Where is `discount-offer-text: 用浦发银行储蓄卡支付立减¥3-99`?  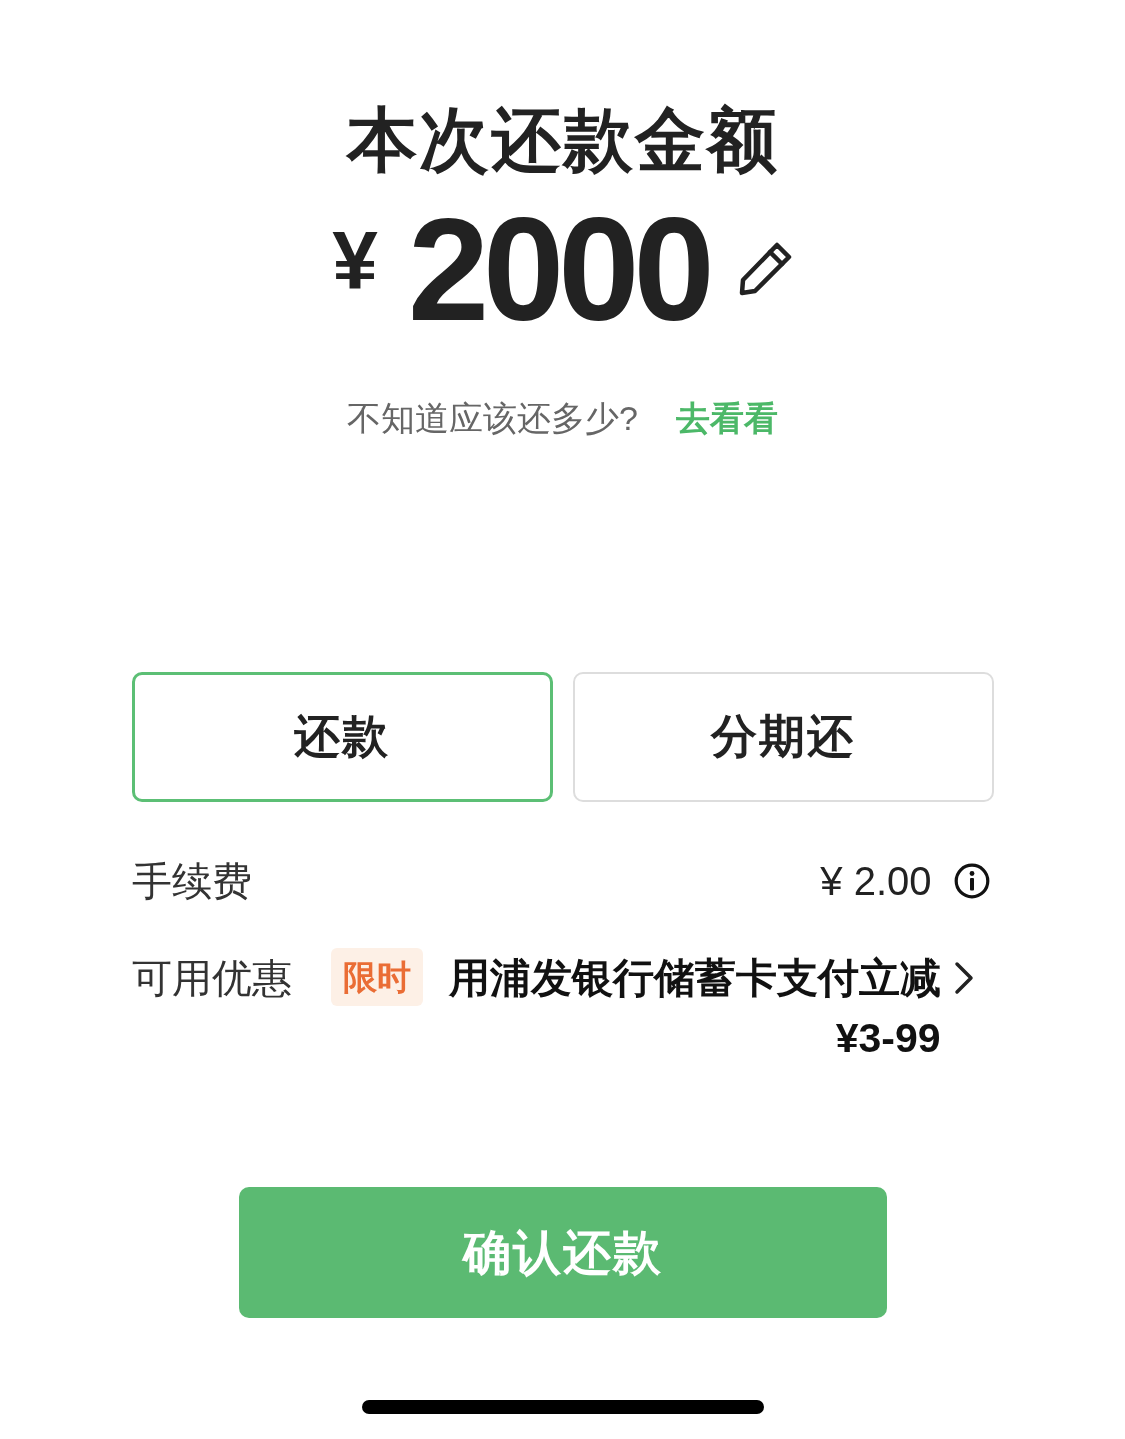 discount-offer-text: 用浦发银行储蓄卡支付立减¥3-99 is located at coordinates (688, 1008).